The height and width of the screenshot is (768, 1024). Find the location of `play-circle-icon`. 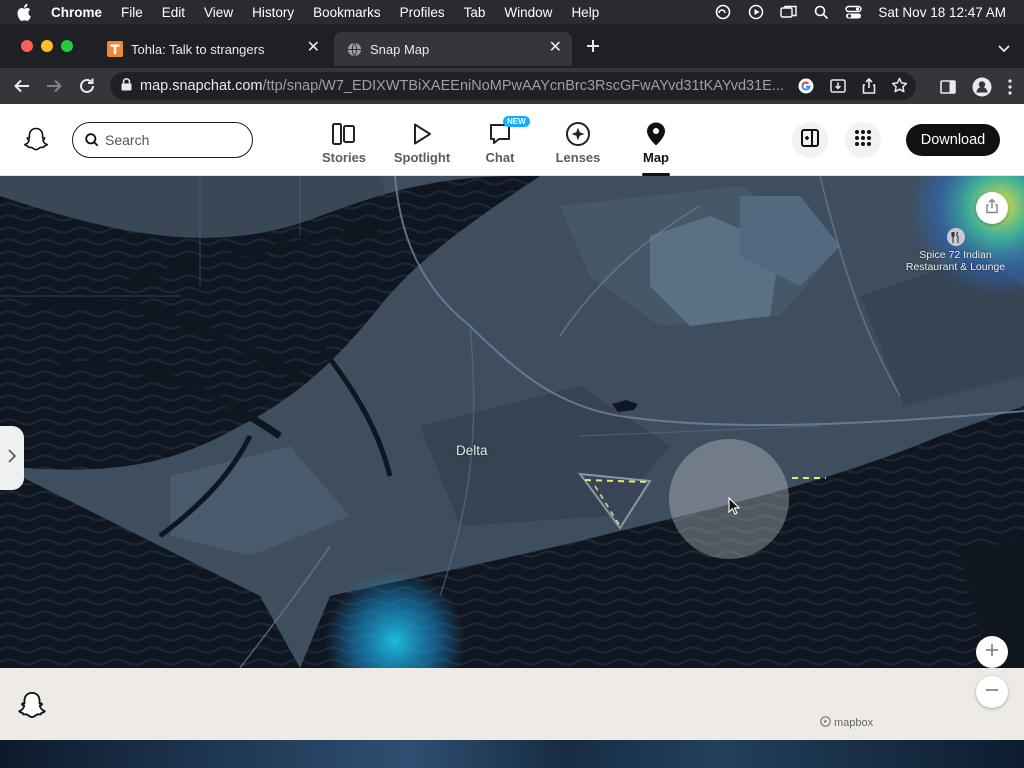

play-circle-icon is located at coordinates (756, 12).